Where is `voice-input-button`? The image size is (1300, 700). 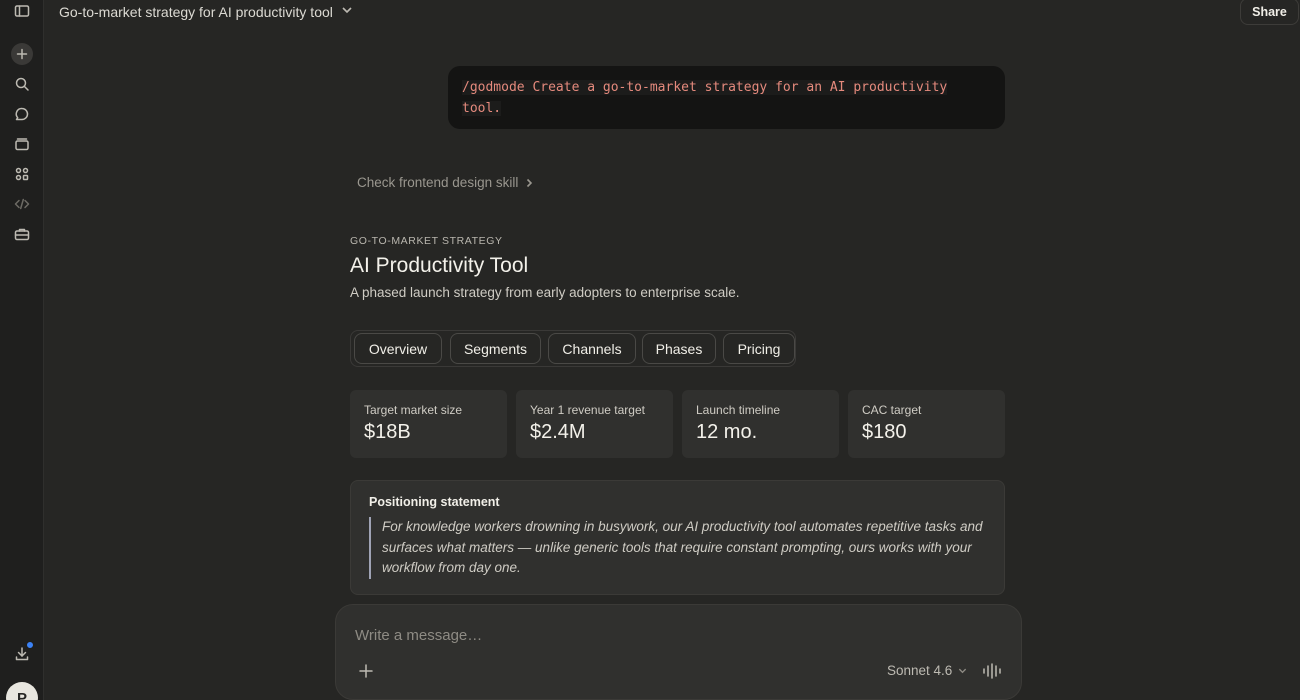 voice-input-button is located at coordinates (992, 671).